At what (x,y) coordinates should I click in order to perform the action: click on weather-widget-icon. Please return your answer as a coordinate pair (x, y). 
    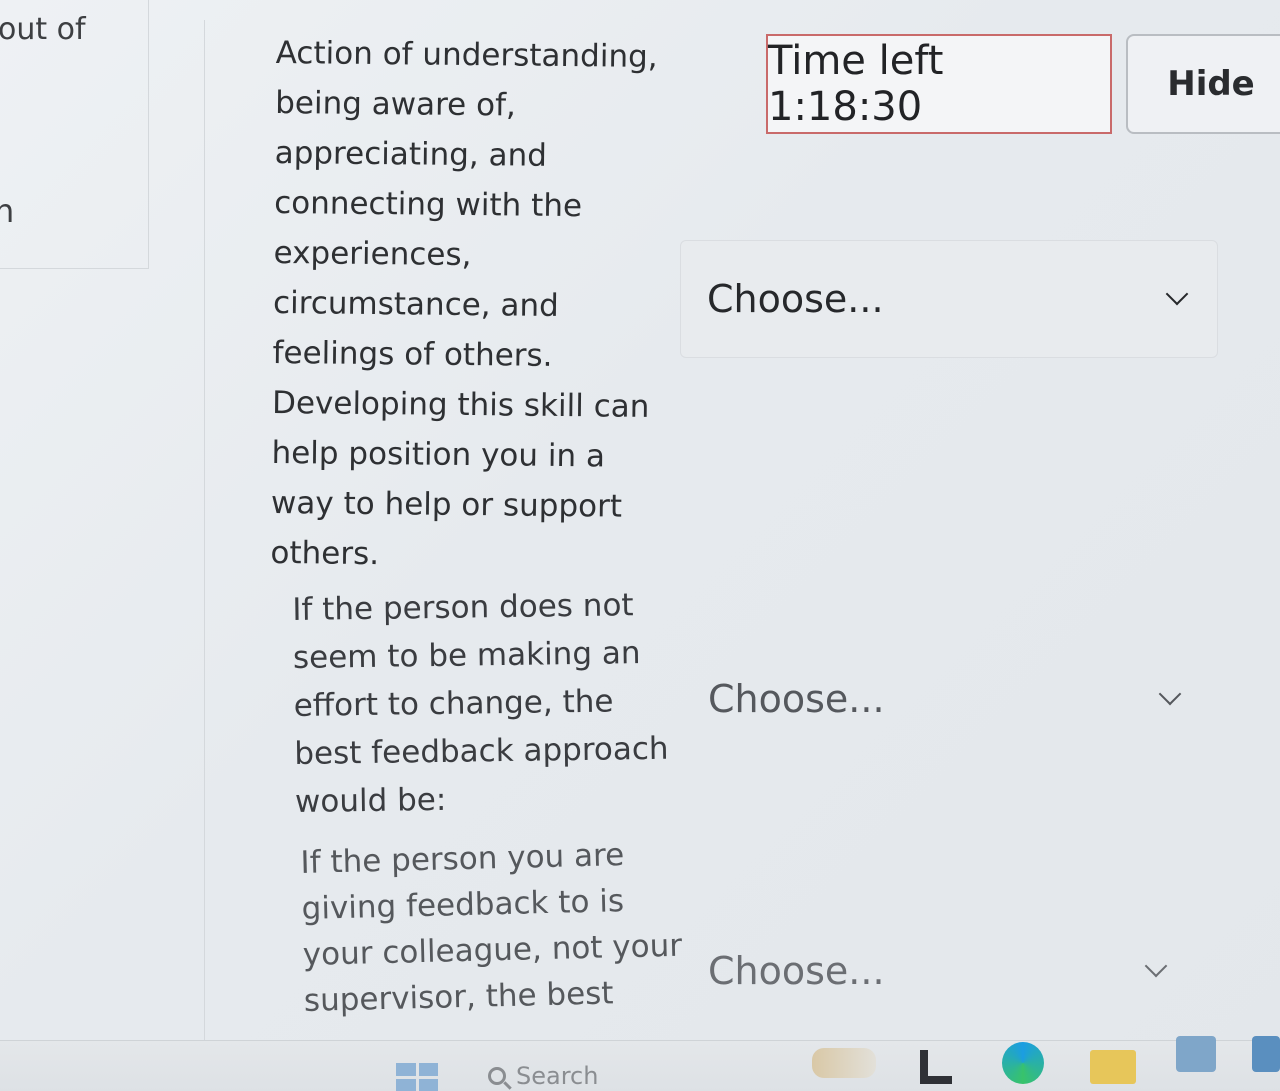
    Looking at the image, I should click on (844, 1063).